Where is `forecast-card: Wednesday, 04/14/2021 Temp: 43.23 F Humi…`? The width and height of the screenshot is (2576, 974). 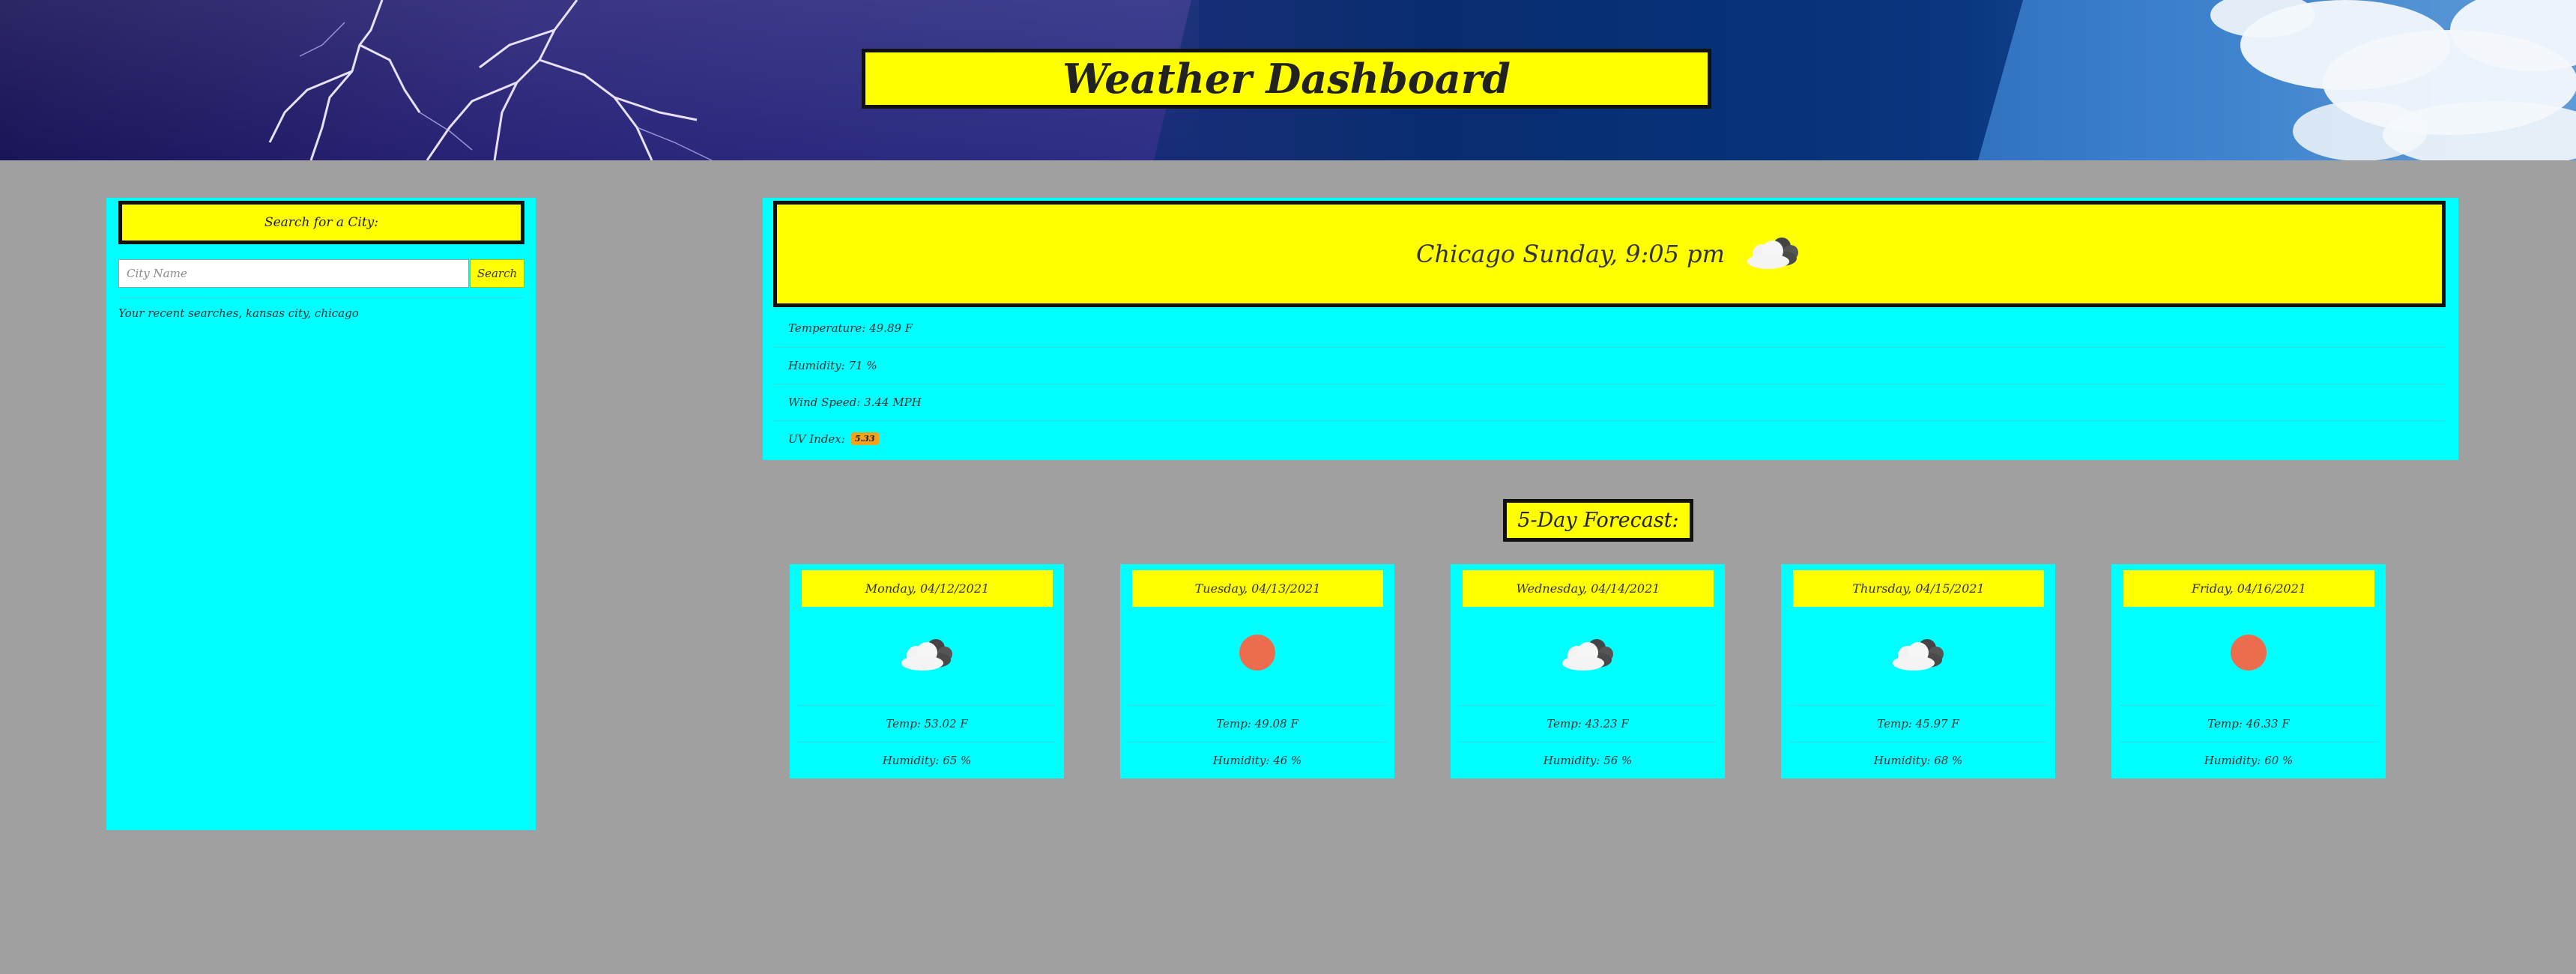 forecast-card: Wednesday, 04/14/2021 Temp: 43.23 F Humi… is located at coordinates (1588, 671).